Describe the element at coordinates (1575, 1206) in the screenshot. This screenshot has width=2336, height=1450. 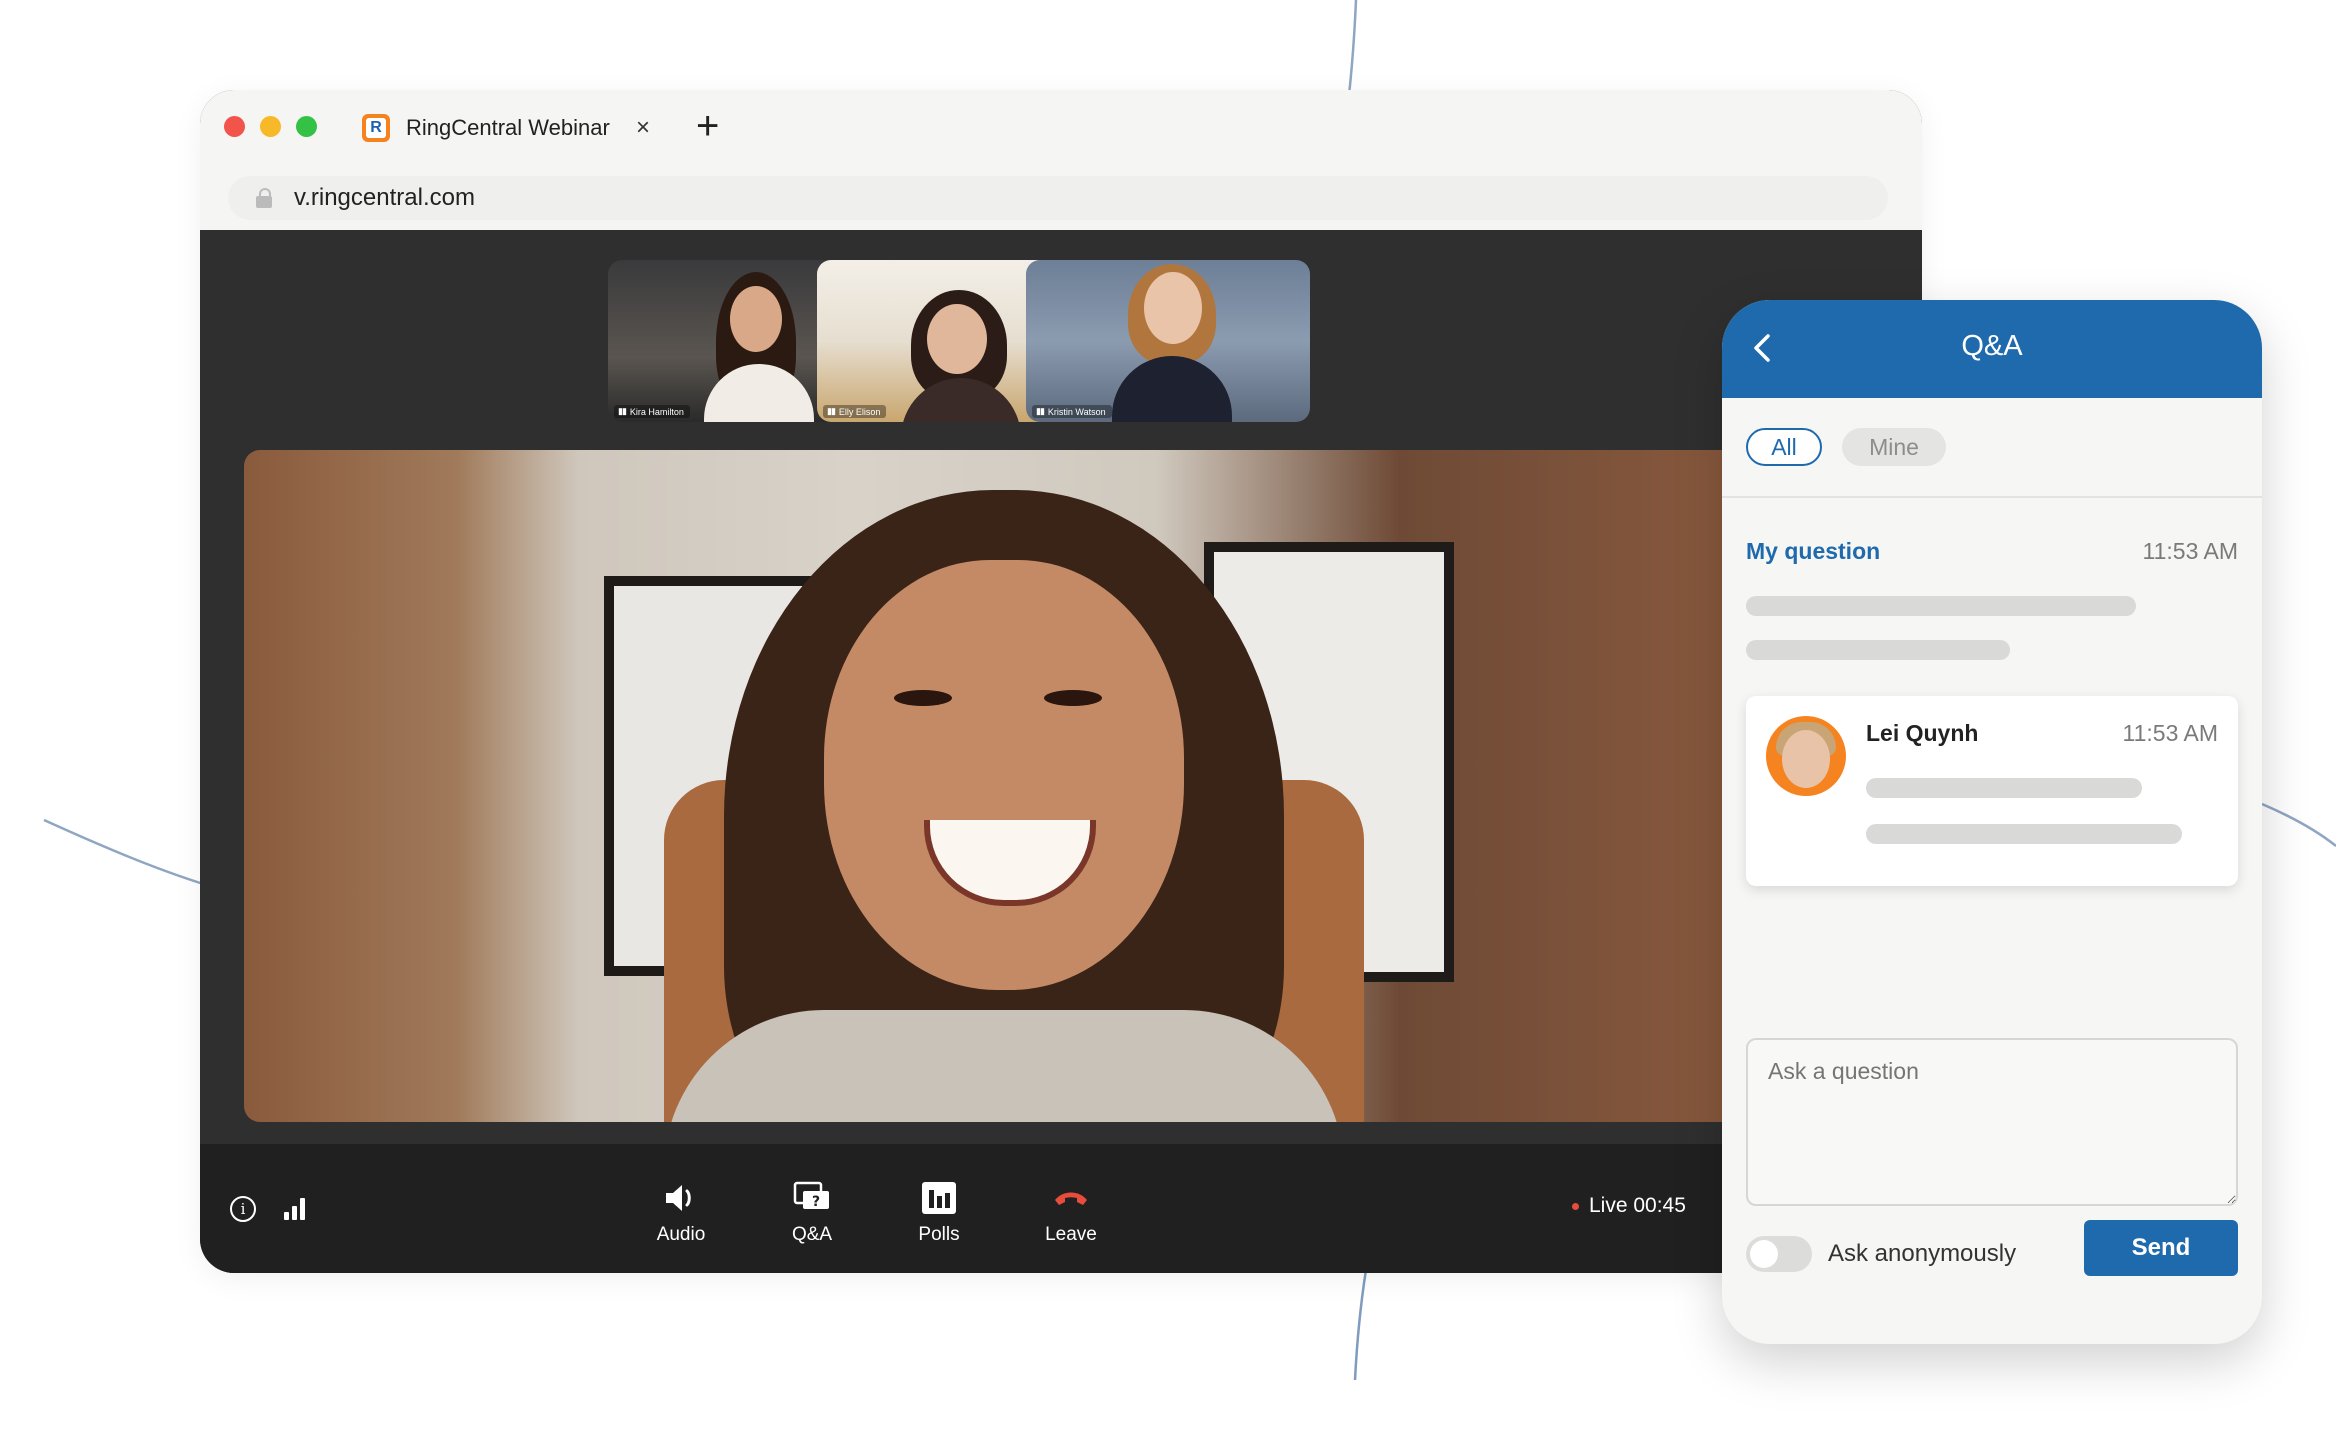
I see `live-indicator-icon` at that location.